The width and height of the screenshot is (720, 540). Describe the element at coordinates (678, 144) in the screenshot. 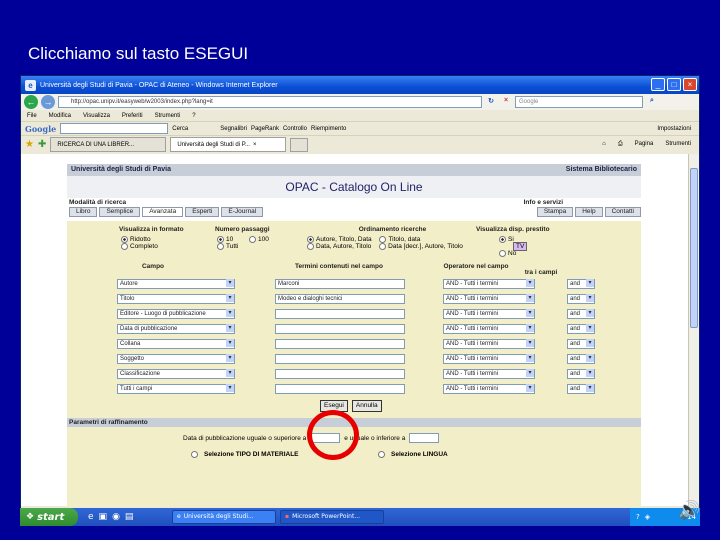

I see `tool-strumenti: Strumenti` at that location.